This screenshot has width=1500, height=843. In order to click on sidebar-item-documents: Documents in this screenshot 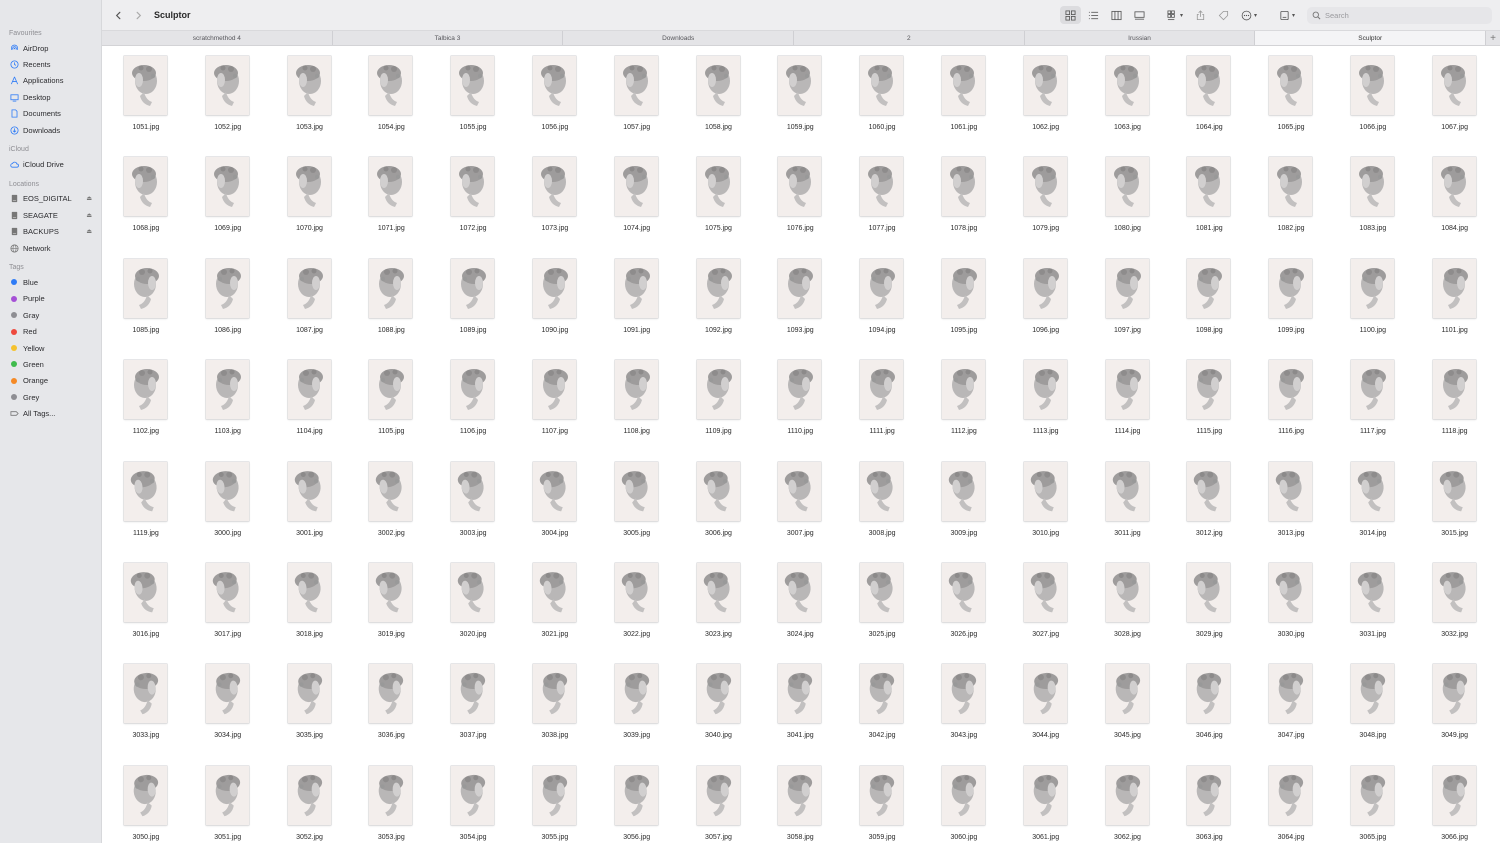, I will do `click(50, 114)`.